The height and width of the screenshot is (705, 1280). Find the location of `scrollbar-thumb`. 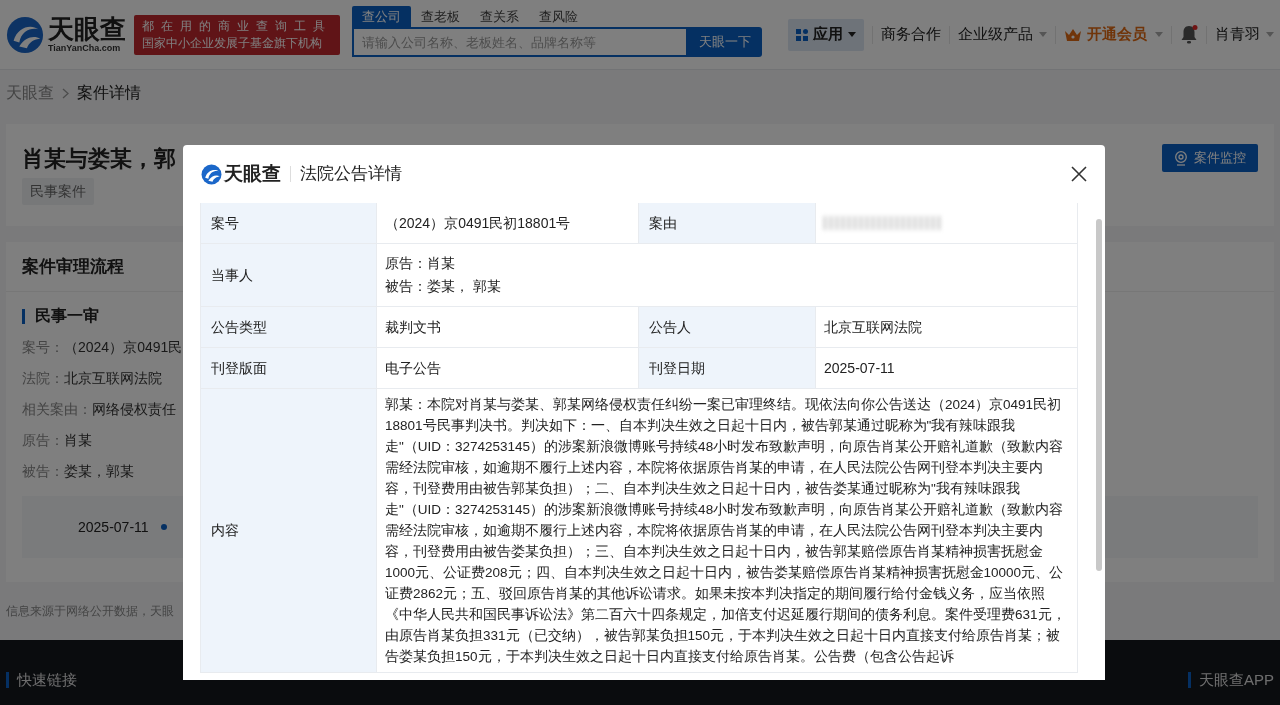

scrollbar-thumb is located at coordinates (1099, 395).